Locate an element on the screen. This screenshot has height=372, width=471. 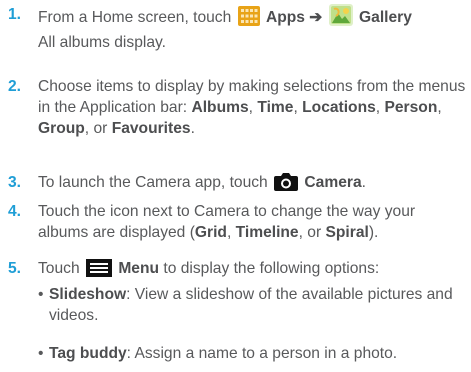
gallery-label: Gallery is located at coordinates (385, 17).